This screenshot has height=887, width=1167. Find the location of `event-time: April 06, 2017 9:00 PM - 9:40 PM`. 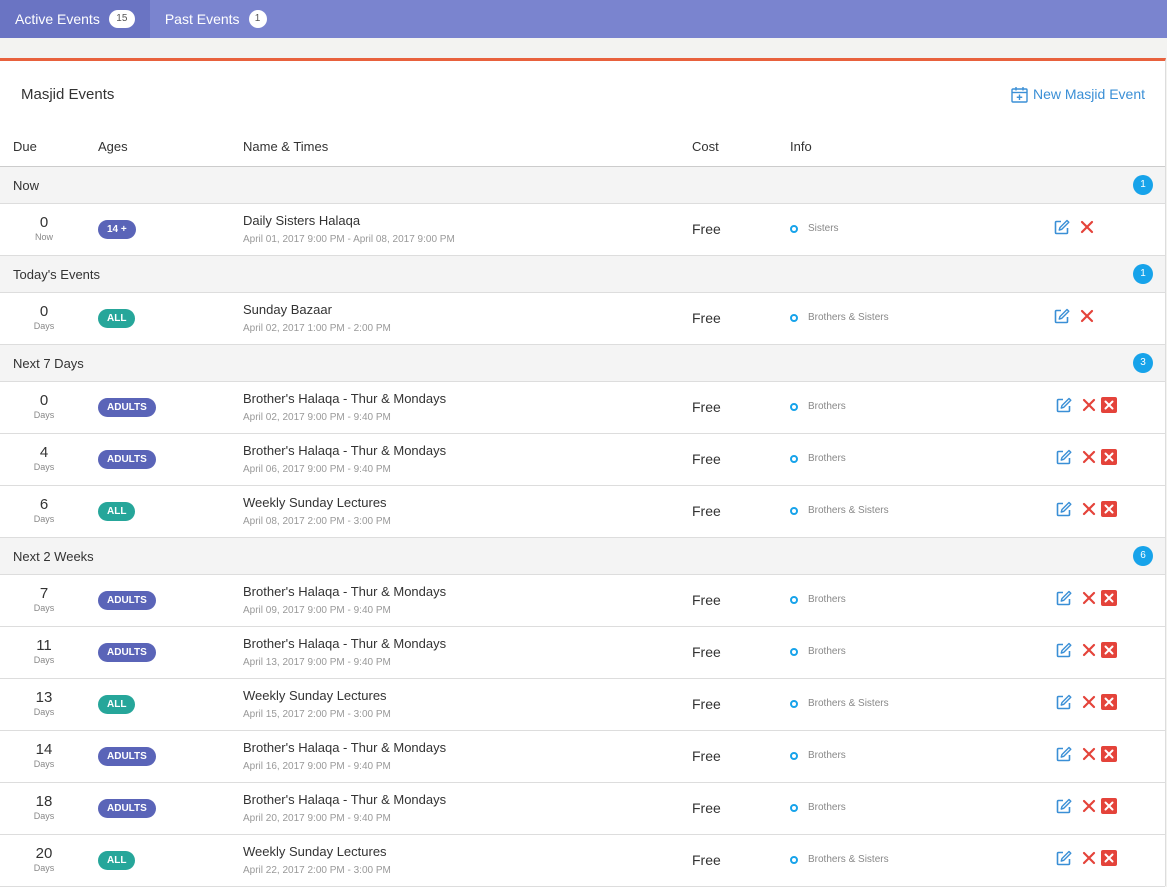

event-time: April 06, 2017 9:00 PM - 9:40 PM is located at coordinates (317, 469).